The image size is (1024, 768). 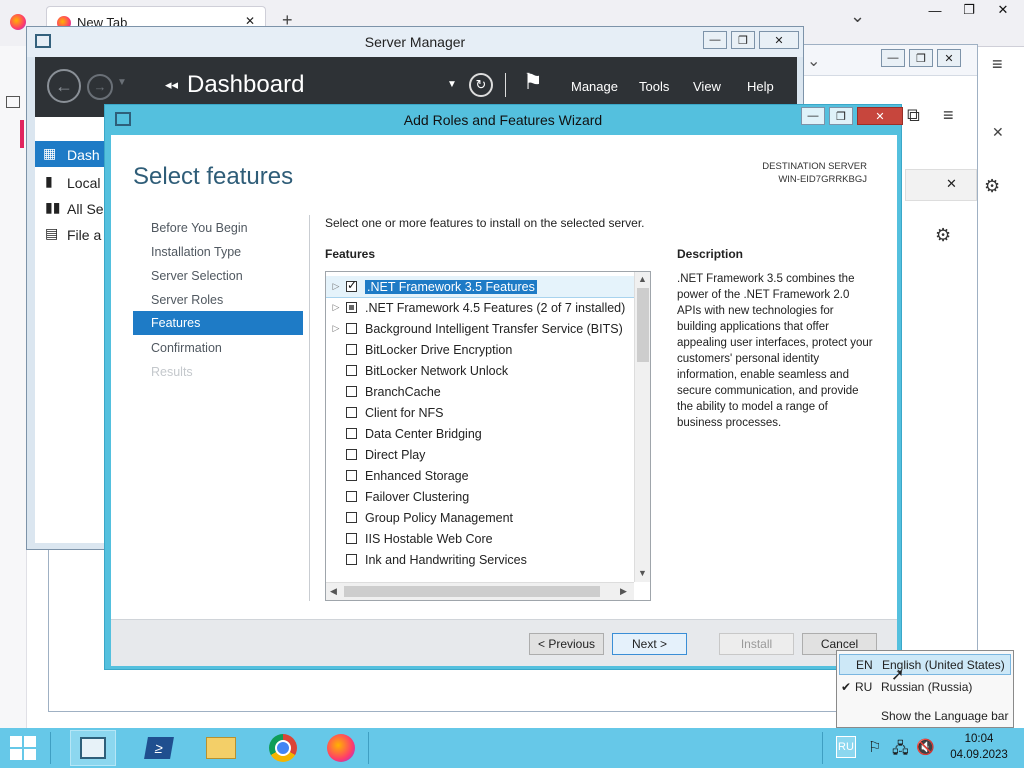 What do you see at coordinates (452, 84) in the screenshot?
I see `breadcrumb-dropdown: ▼` at bounding box center [452, 84].